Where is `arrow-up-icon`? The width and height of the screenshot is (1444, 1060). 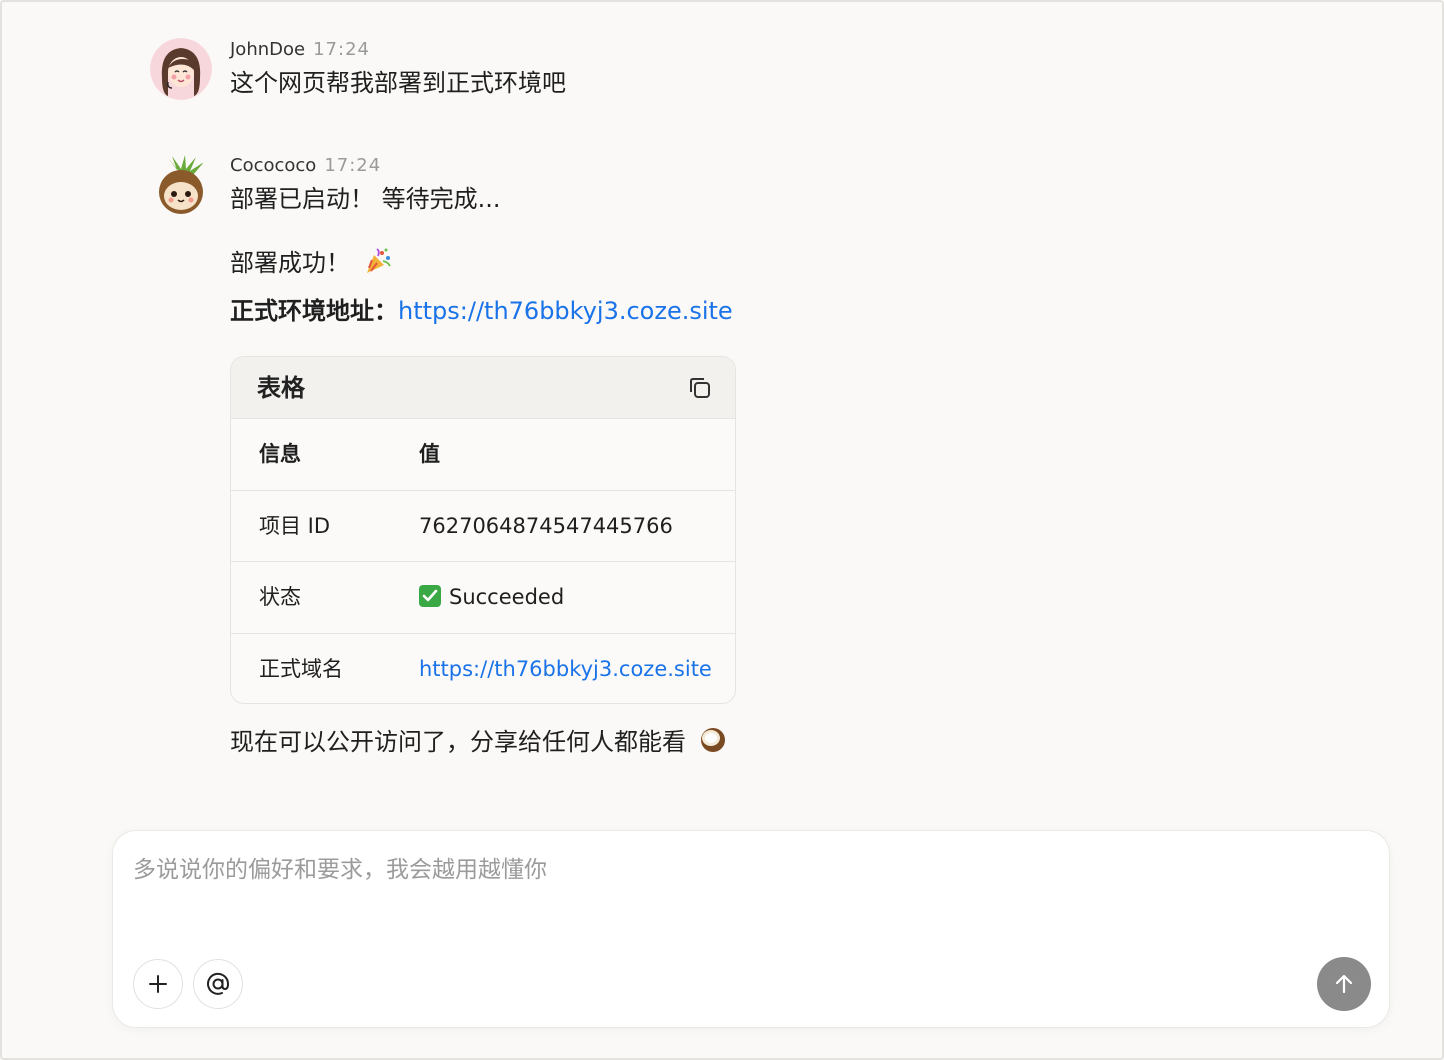
arrow-up-icon is located at coordinates (1344, 984).